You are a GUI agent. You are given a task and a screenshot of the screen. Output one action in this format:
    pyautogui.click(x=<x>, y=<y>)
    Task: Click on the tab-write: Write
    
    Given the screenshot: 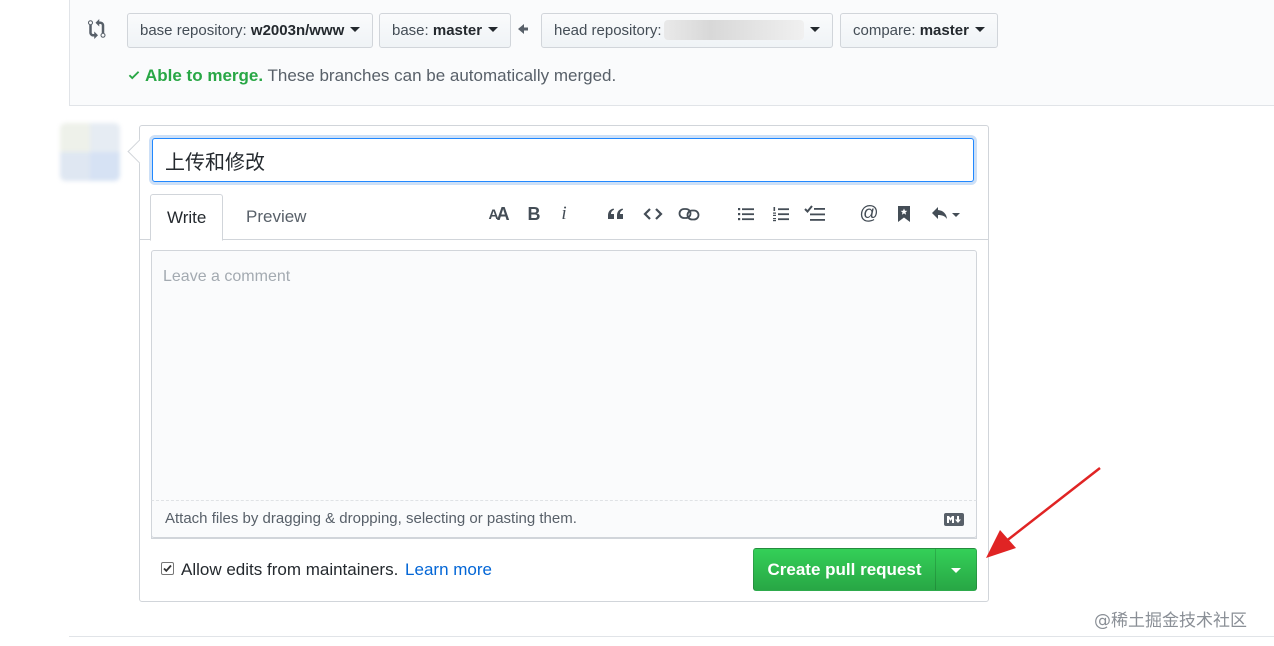 What is the action you would take?
    pyautogui.click(x=187, y=217)
    